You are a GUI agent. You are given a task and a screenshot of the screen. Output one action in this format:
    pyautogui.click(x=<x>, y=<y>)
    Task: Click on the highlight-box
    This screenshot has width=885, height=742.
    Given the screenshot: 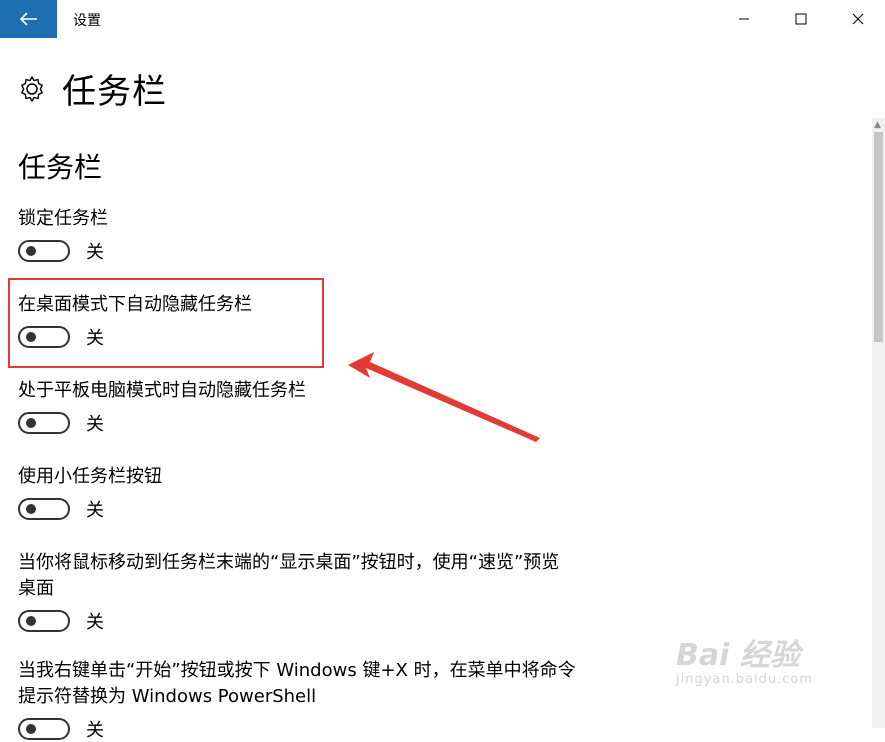 What is the action you would take?
    pyautogui.click(x=166, y=323)
    